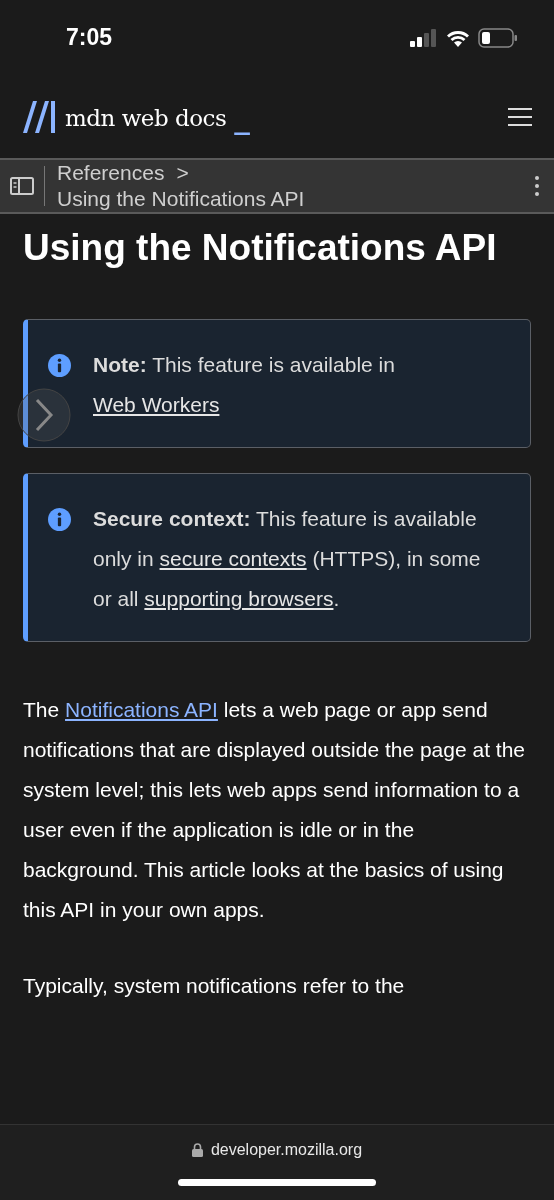 The image size is (554, 1200). I want to click on wifi-icon, so click(458, 37).